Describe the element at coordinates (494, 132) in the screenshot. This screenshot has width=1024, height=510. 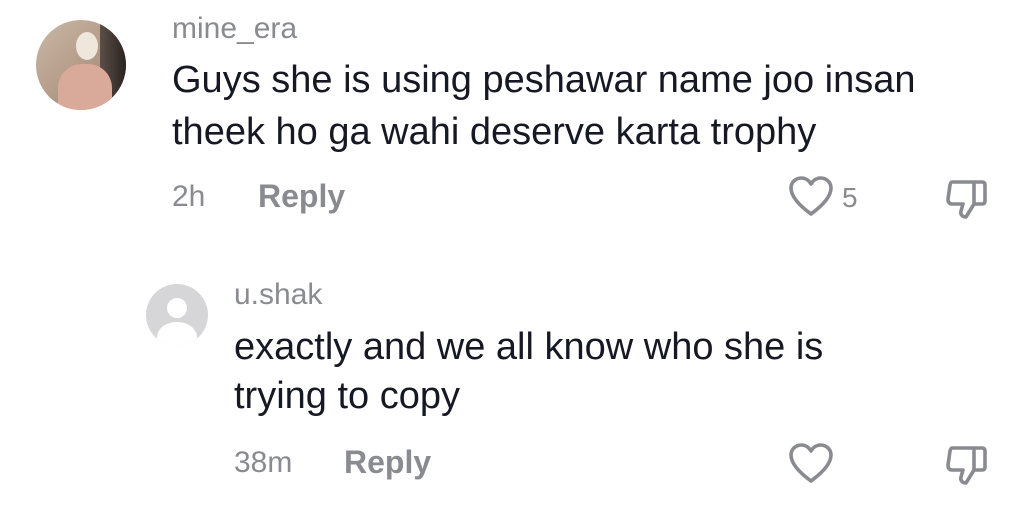
I see `comment-text-line-2: theek ho ga wahi deserve karta trophy` at that location.